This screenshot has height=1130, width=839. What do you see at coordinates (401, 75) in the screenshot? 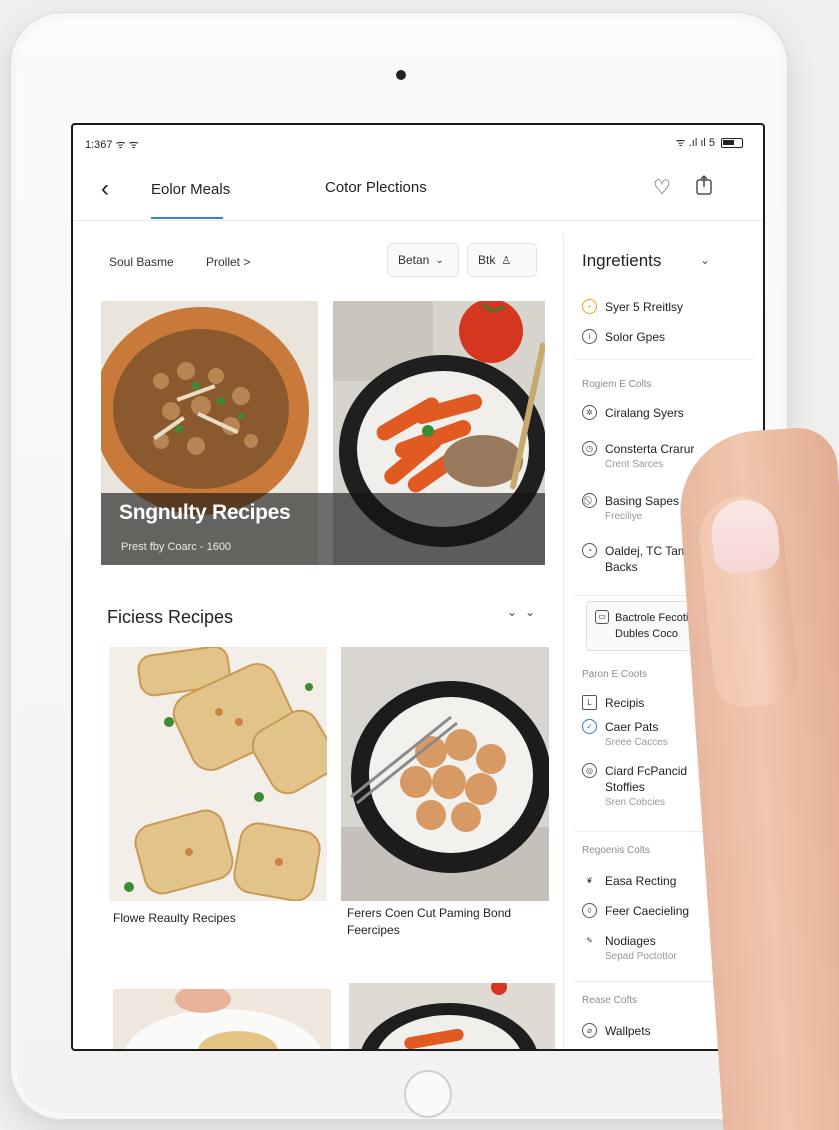
I see `camera-dot` at bounding box center [401, 75].